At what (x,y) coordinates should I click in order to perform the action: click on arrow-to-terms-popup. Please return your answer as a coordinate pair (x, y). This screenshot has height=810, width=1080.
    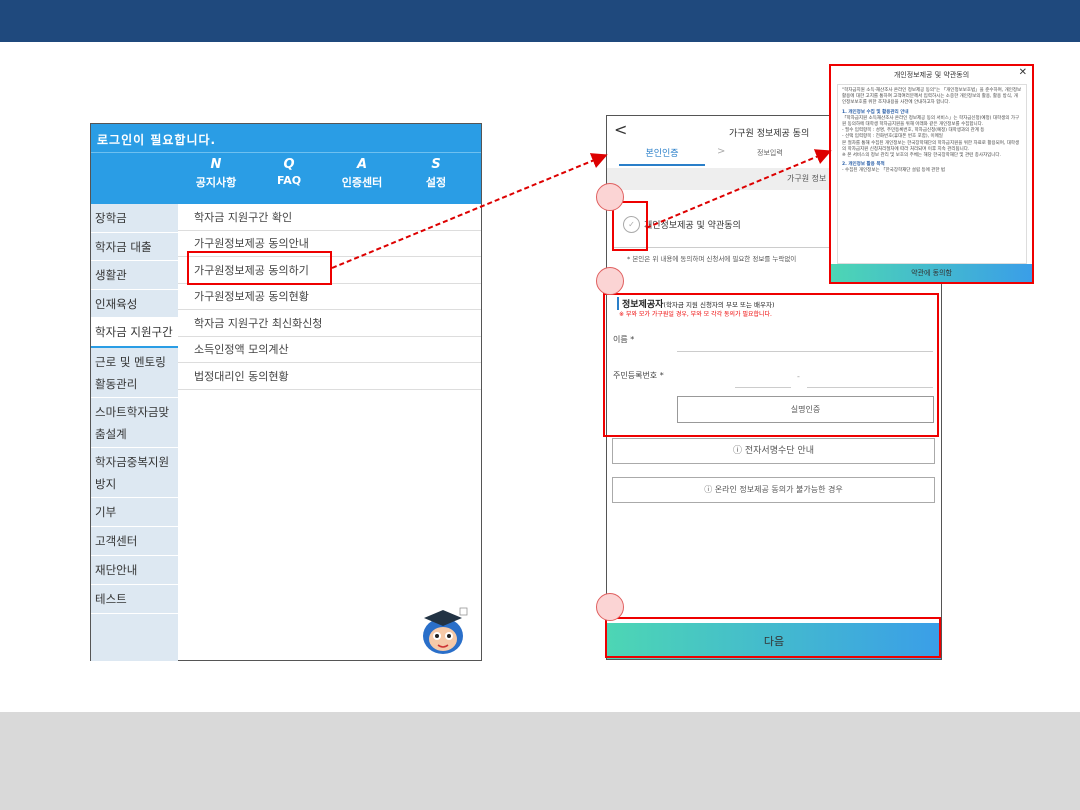
    Looking at the image, I should click on (738, 189).